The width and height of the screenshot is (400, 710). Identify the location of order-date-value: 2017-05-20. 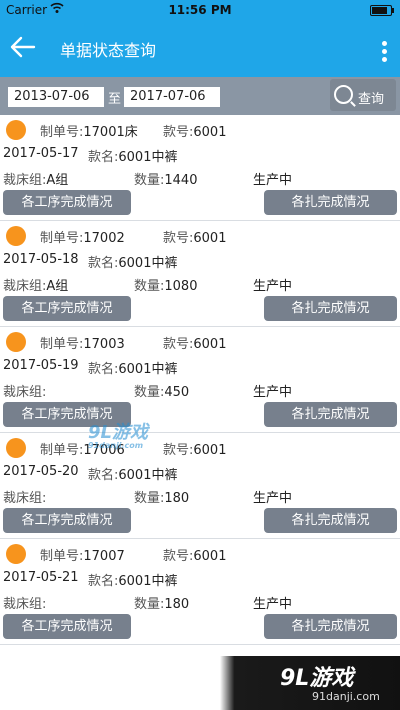
(41, 471).